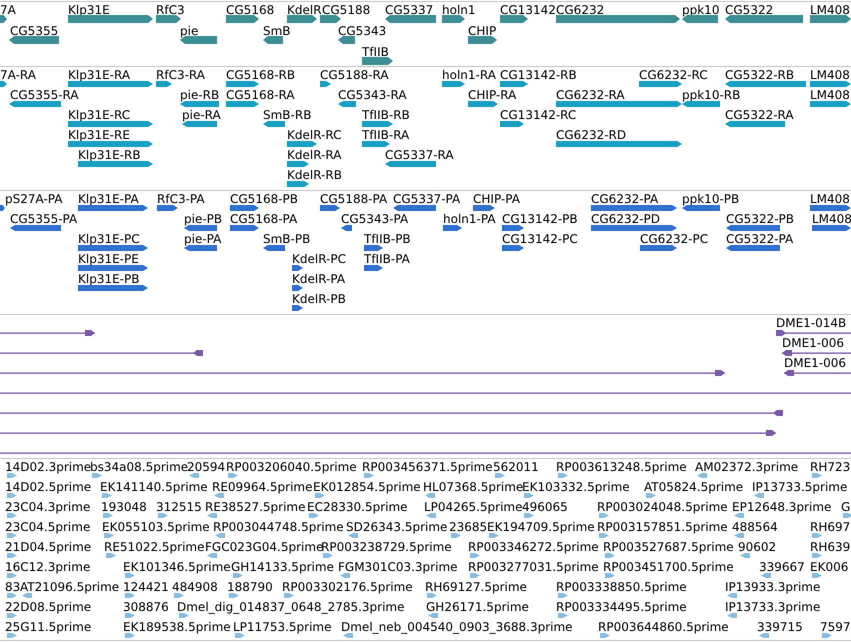  What do you see at coordinates (319, 299) in the screenshot?
I see `protein-label: KdelR-PB` at bounding box center [319, 299].